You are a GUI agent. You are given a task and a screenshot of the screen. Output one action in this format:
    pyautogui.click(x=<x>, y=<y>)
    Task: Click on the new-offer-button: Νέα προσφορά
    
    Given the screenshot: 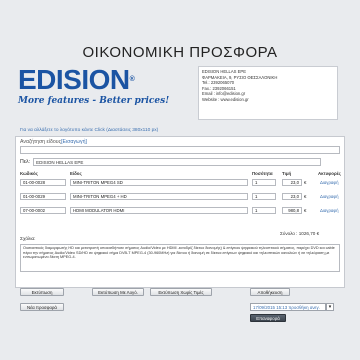 What is the action you would take?
    pyautogui.click(x=42, y=307)
    